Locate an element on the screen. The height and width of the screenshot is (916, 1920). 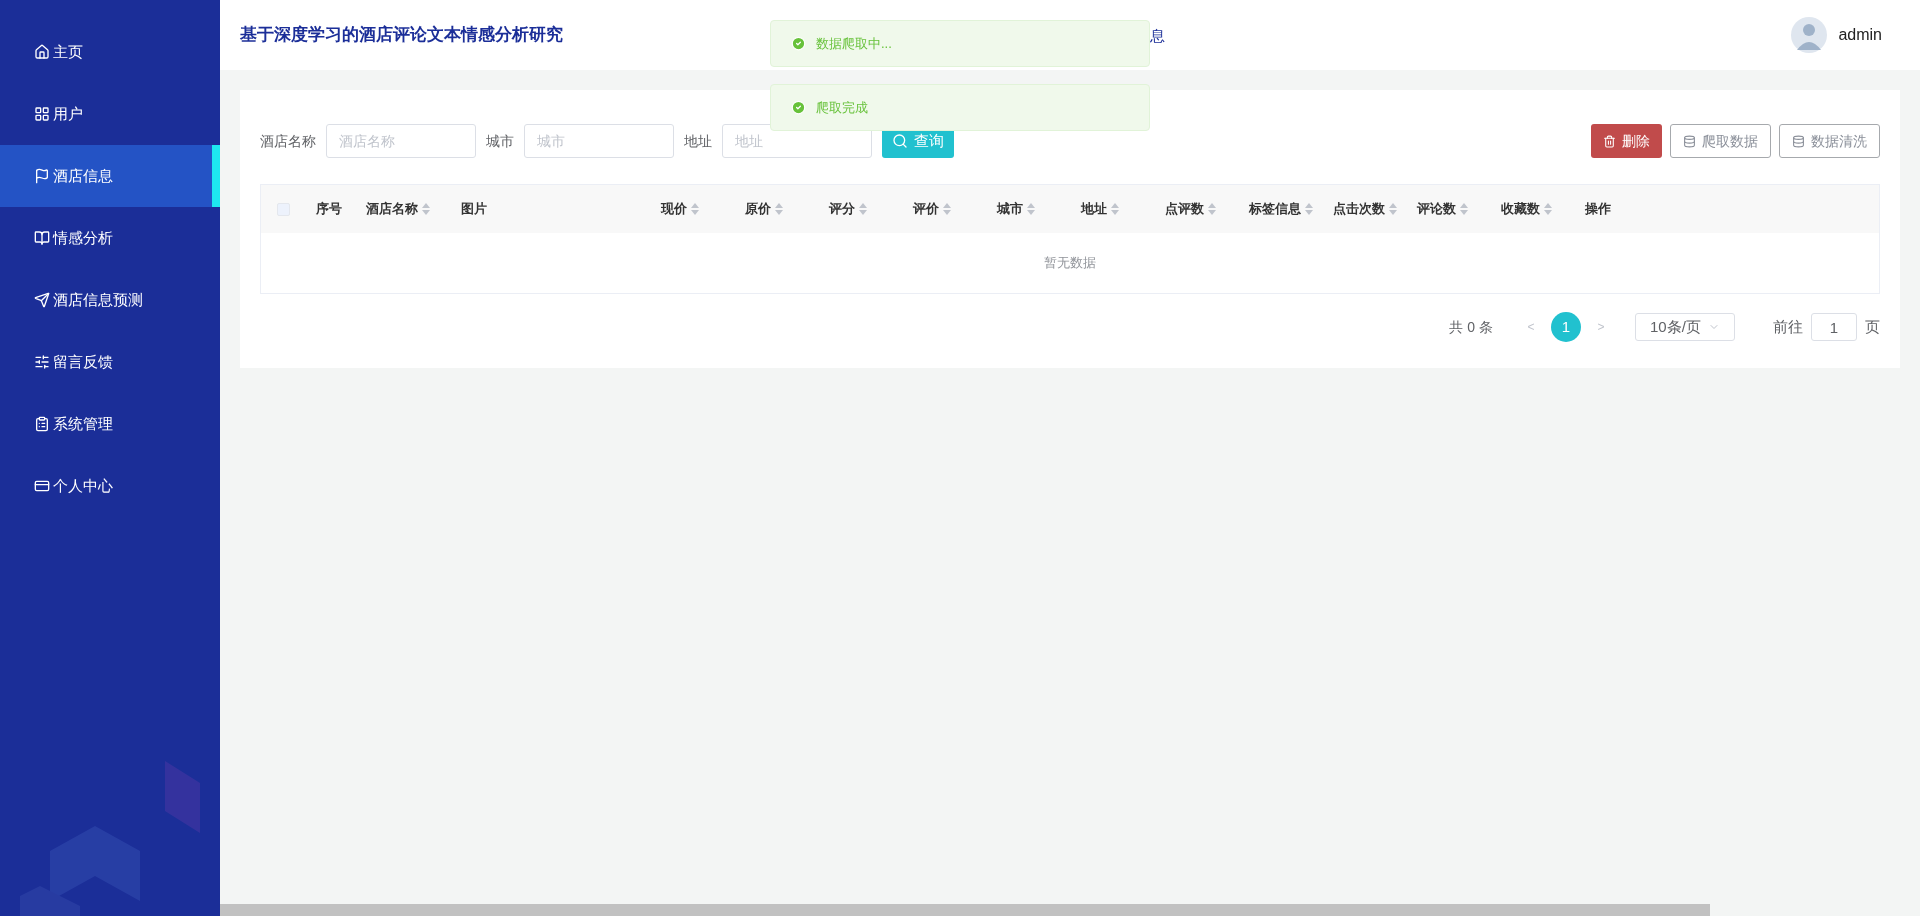
column-header: 现价 is located at coordinates (680, 209).